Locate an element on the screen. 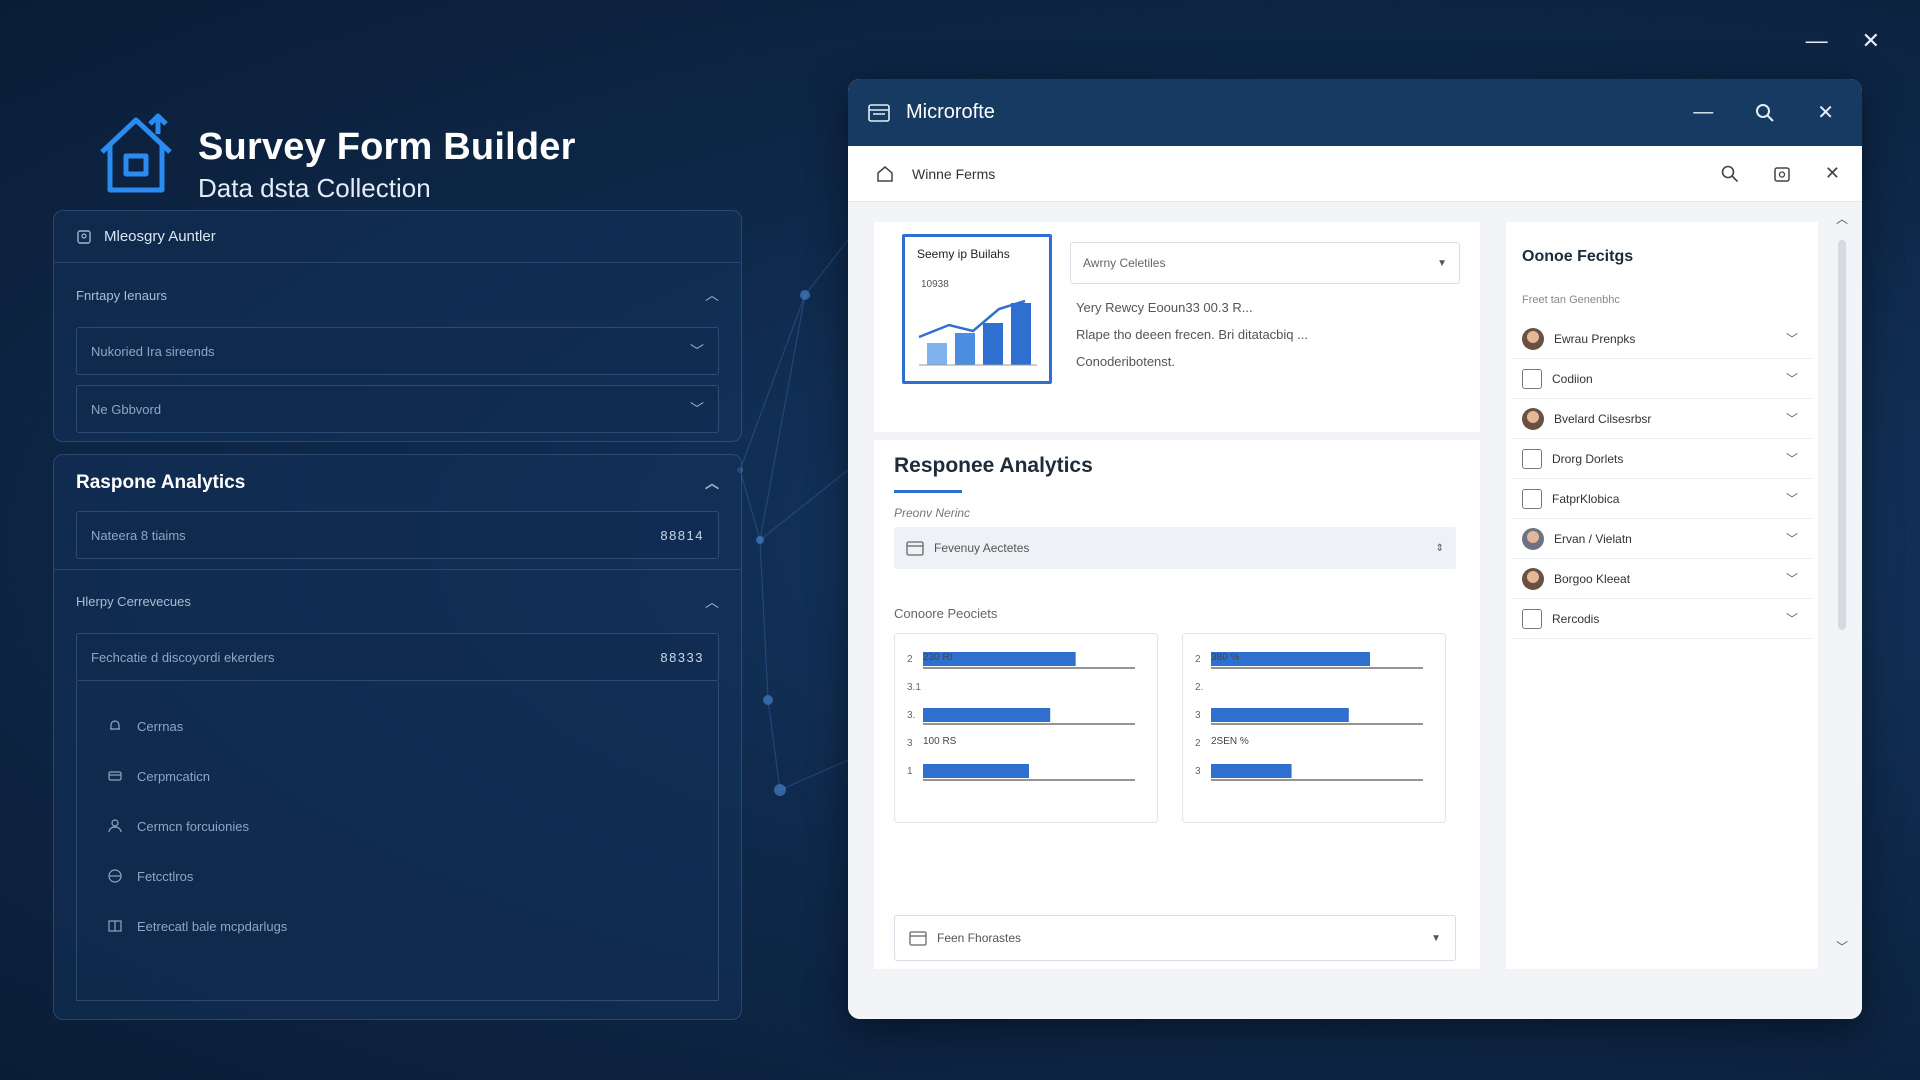 This screenshot has width=1920, height=1080. panel-title: Raspone Analytics is located at coordinates (161, 482).